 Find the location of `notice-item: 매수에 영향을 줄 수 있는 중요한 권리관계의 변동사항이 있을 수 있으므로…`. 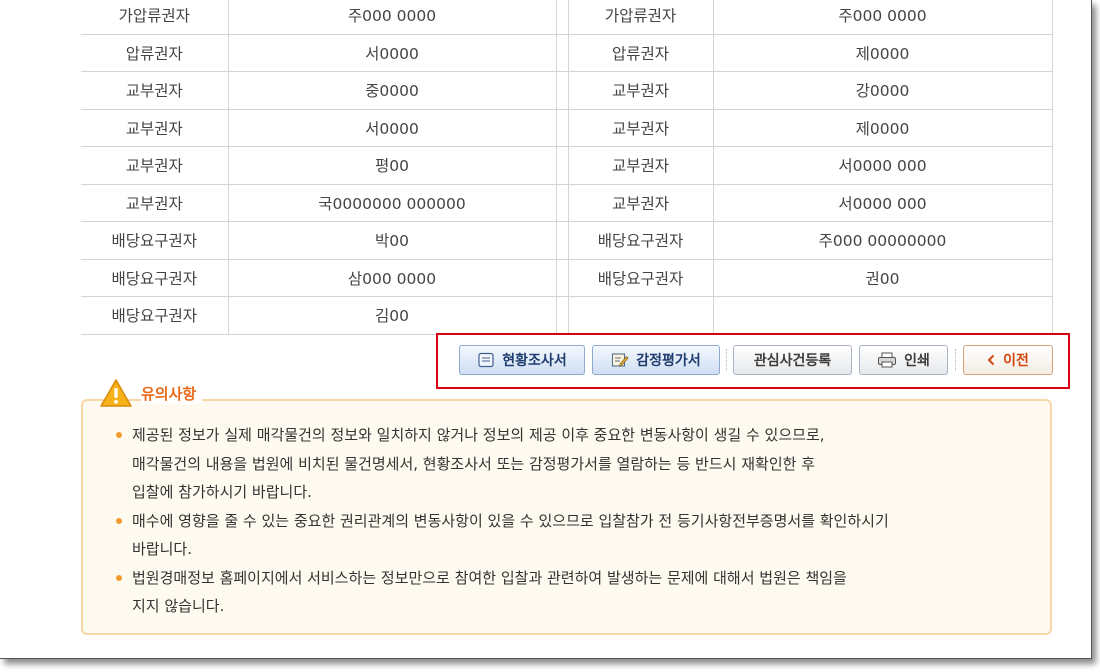

notice-item: 매수에 영향을 줄 수 있는 중요한 권리관계의 변동사항이 있을 수 있으므로… is located at coordinates (581, 535).